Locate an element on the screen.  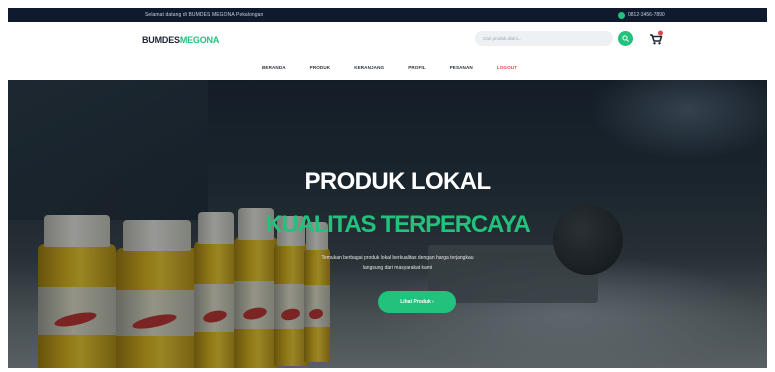
nav-item-beranda: BERANDA is located at coordinates (274, 67).